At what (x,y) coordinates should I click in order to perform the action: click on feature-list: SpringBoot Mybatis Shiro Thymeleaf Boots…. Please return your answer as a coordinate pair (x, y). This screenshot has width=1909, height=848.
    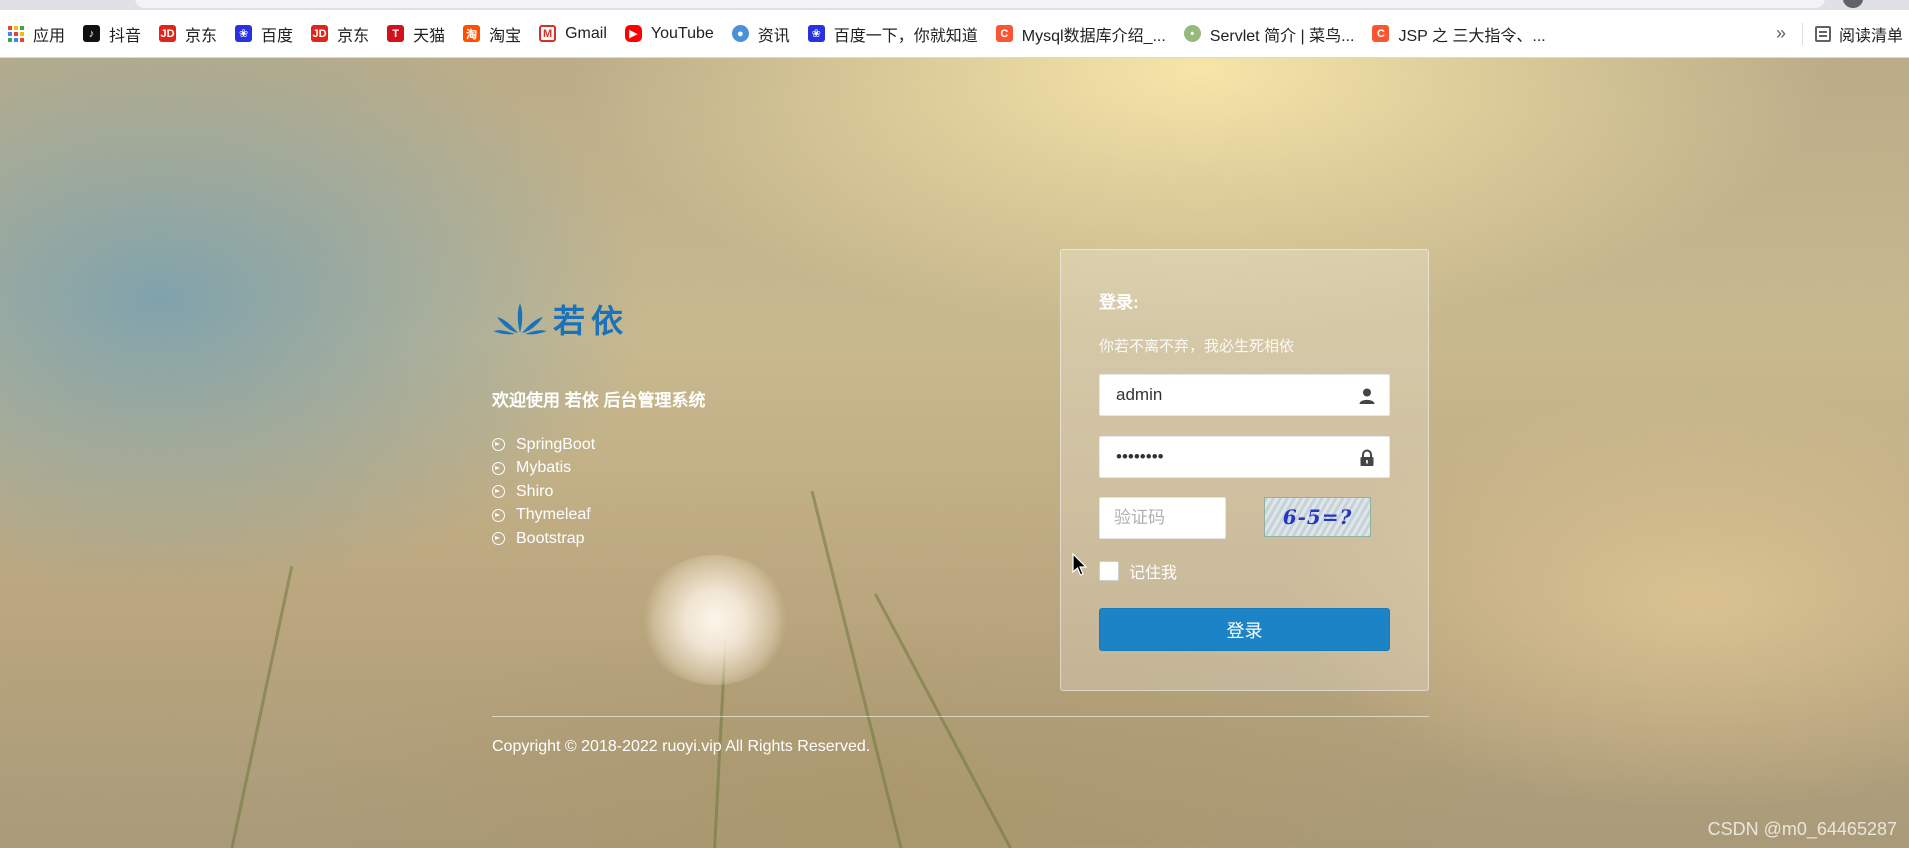
    Looking at the image, I should click on (543, 492).